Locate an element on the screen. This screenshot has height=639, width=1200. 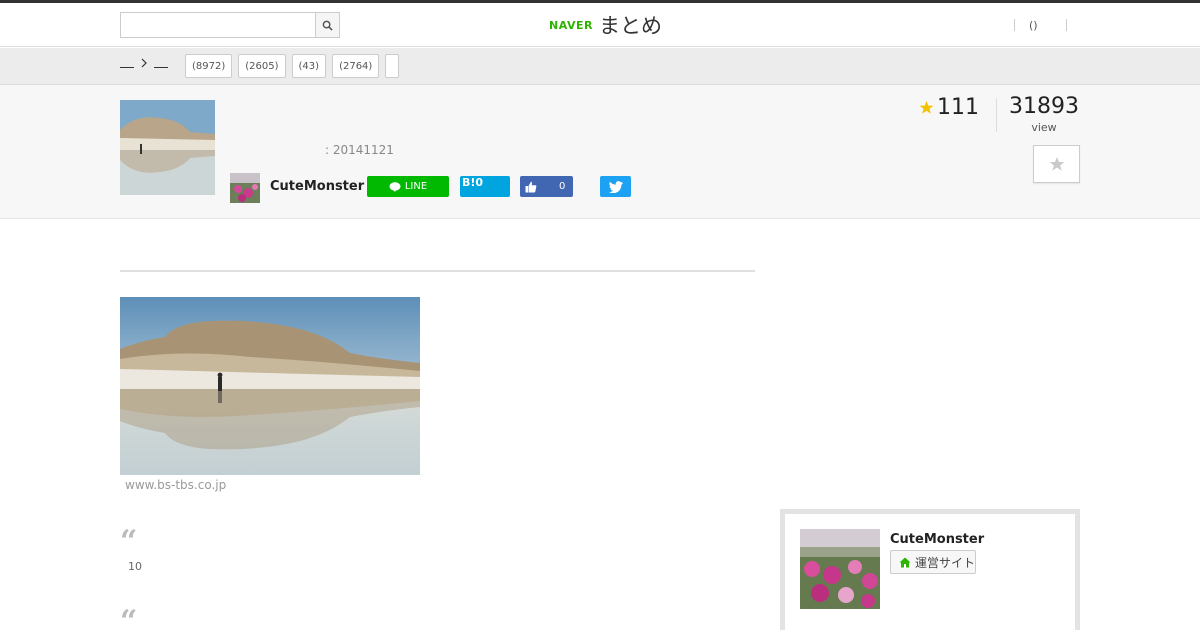
article-image is located at coordinates (270, 386).